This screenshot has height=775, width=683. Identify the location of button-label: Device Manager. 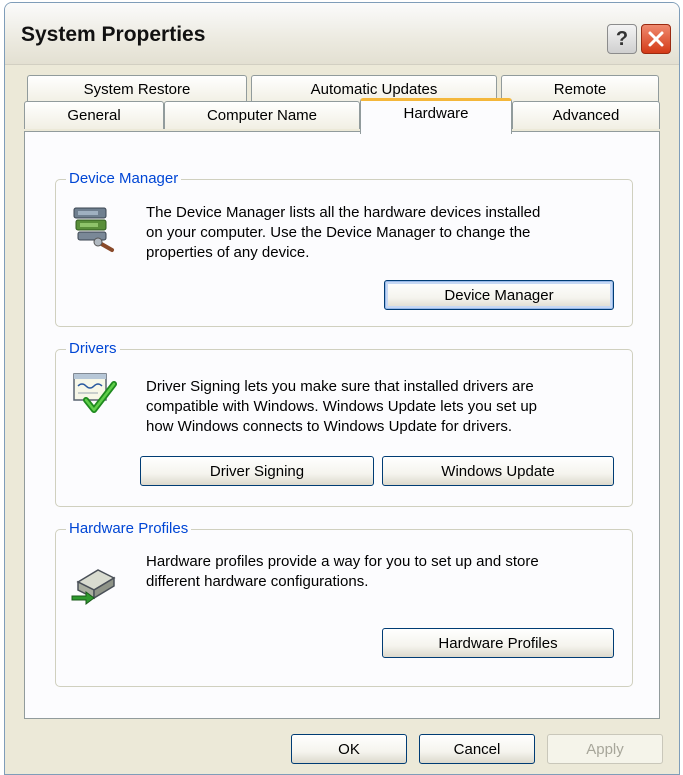
(499, 295).